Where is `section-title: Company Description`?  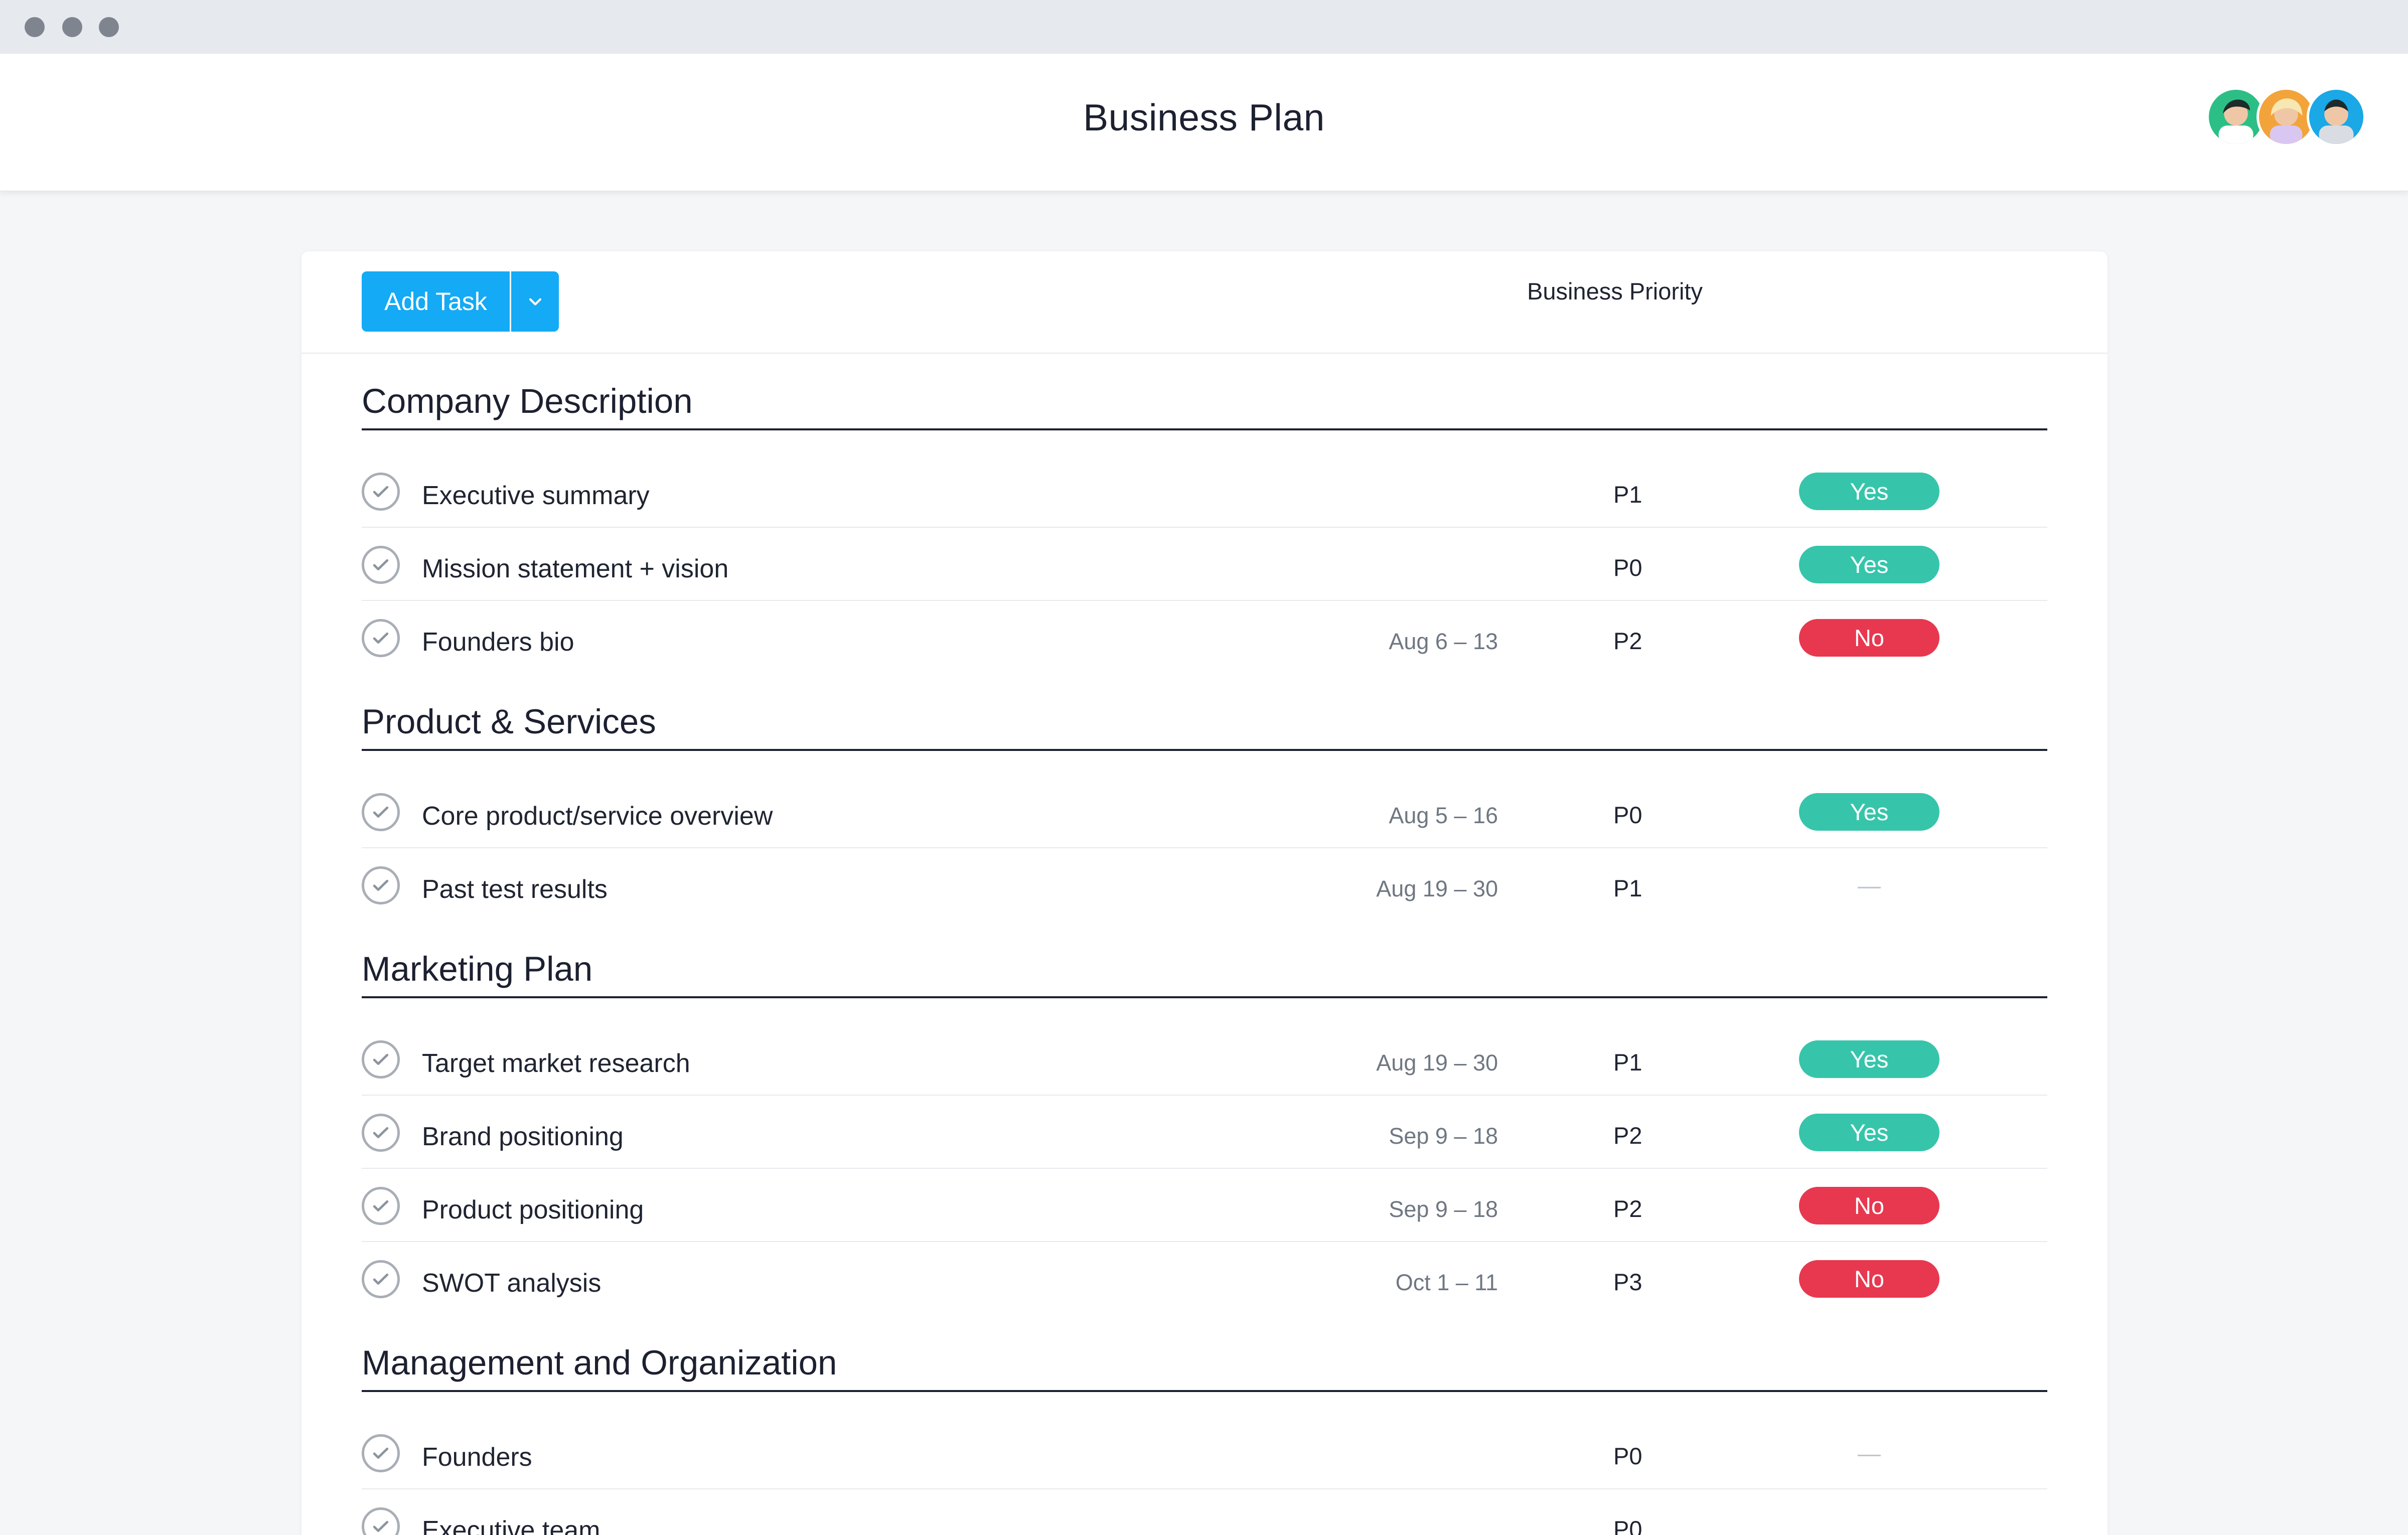 section-title: Company Description is located at coordinates (1204, 391).